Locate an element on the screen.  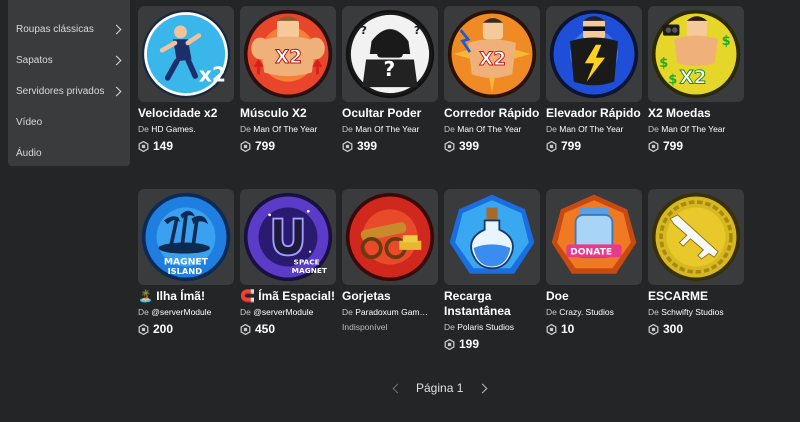
item-name: X2 Moedas is located at coordinates (696, 113).